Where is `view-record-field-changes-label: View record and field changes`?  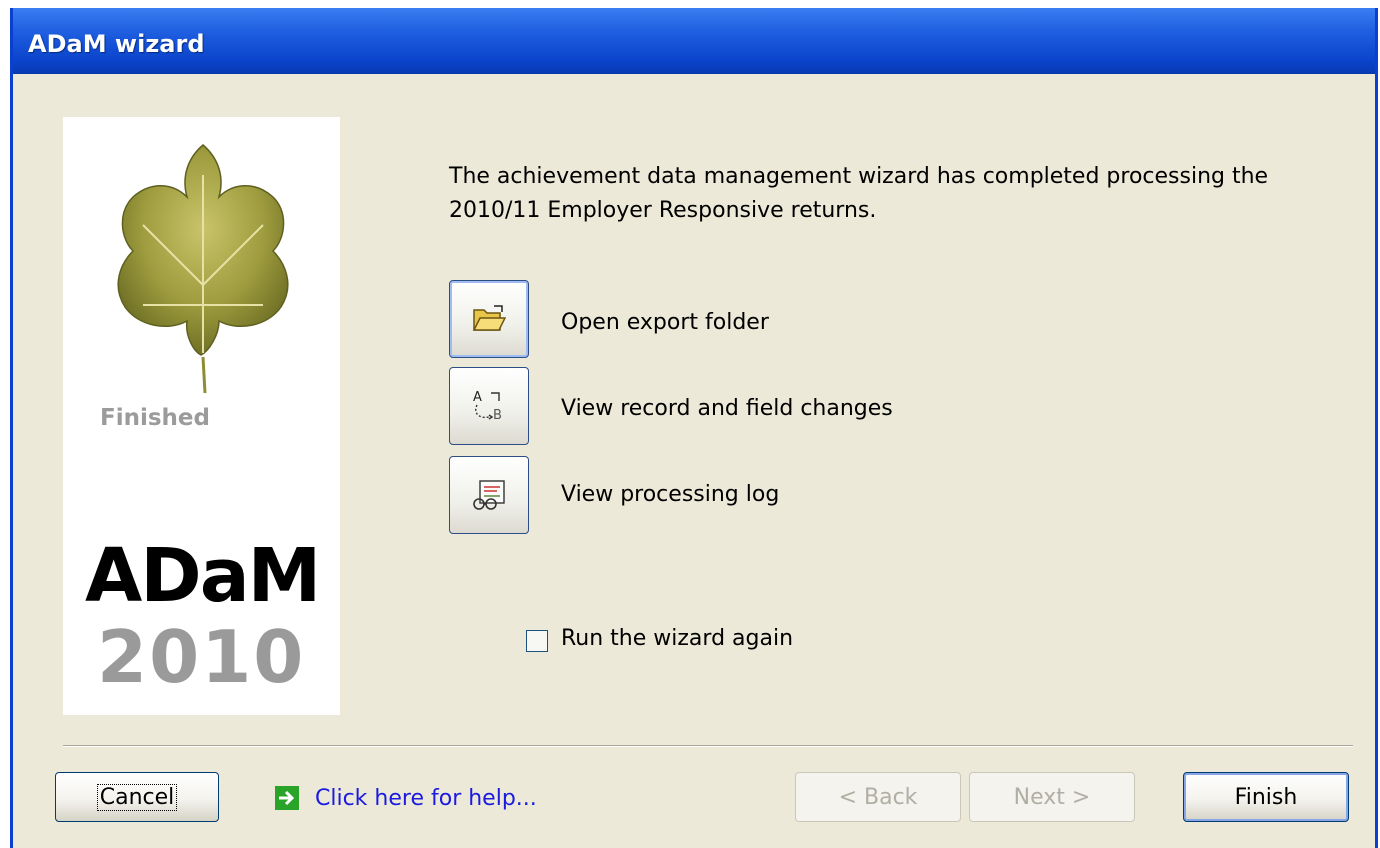
view-record-field-changes-label: View record and field changes is located at coordinates (727, 408).